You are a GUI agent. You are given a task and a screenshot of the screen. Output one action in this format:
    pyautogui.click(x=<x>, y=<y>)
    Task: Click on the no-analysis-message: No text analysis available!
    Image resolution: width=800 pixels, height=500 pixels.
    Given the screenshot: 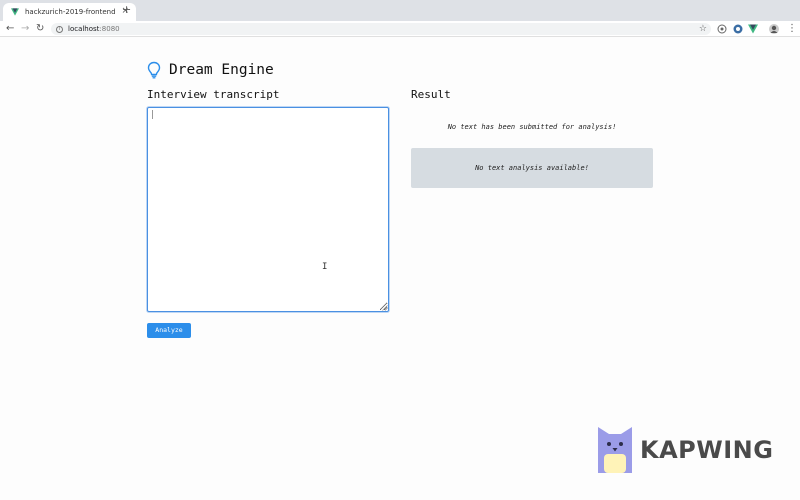 What is the action you would take?
    pyautogui.click(x=532, y=168)
    